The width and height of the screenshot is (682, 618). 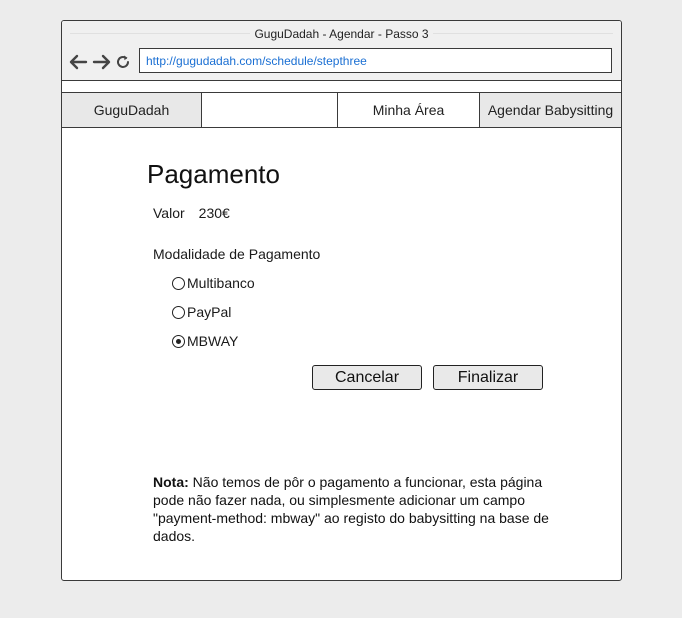 I want to click on amount-label: Valor, so click(x=169, y=213).